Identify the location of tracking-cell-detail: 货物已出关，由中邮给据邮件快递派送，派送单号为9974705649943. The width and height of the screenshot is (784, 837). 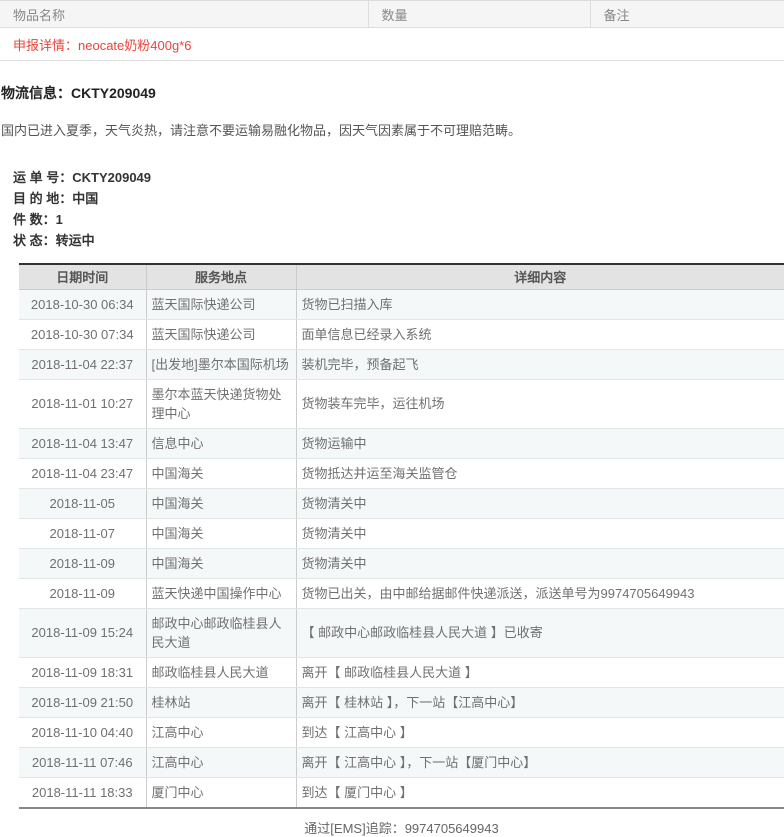
(540, 593).